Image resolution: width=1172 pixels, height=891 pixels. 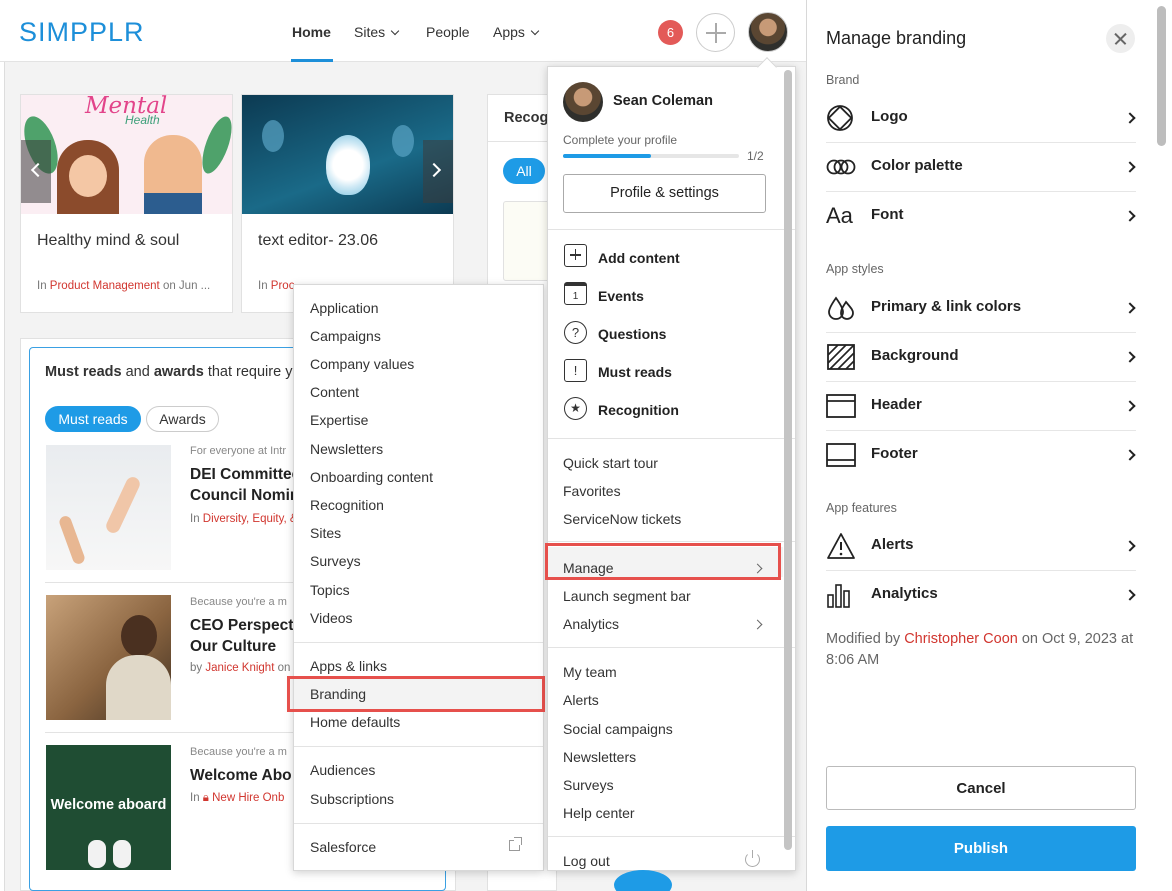 What do you see at coordinates (108, 241) in the screenshot?
I see `card-title: Healthy mind & soul` at bounding box center [108, 241].